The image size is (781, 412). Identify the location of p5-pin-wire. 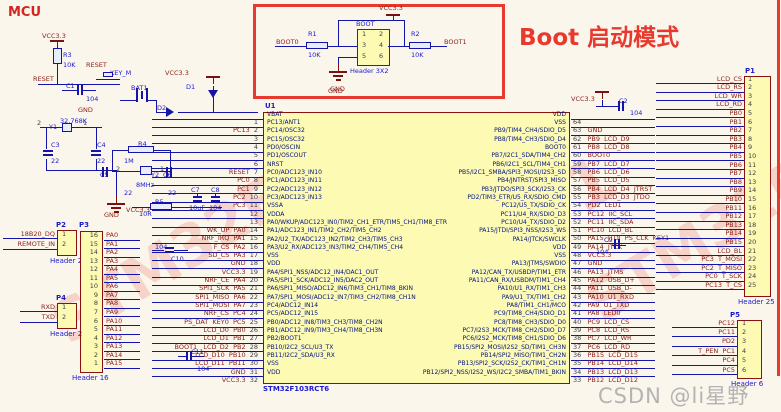
(704, 374).